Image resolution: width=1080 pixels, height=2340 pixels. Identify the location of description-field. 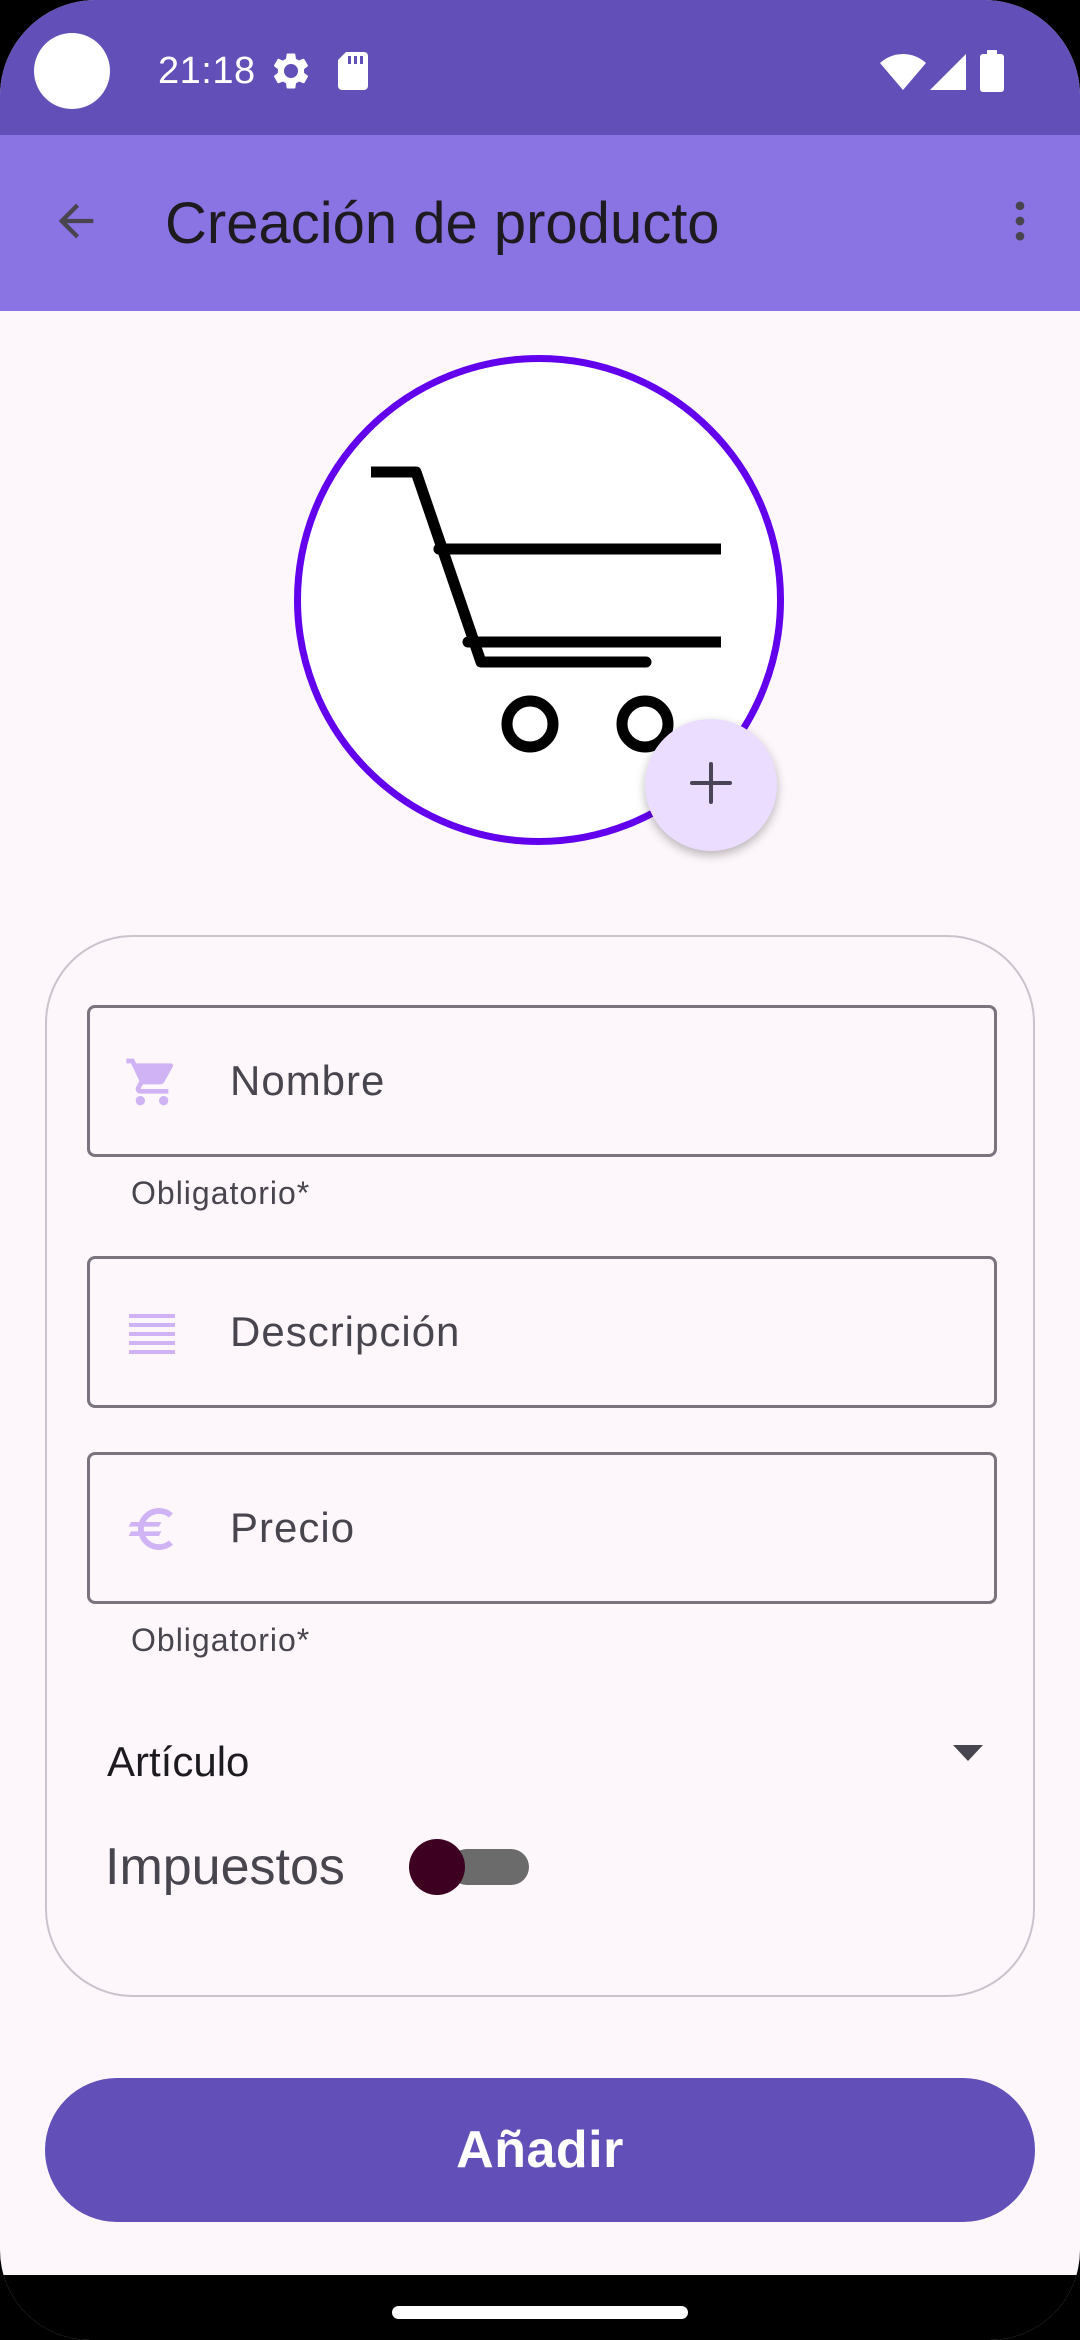
(542, 1332).